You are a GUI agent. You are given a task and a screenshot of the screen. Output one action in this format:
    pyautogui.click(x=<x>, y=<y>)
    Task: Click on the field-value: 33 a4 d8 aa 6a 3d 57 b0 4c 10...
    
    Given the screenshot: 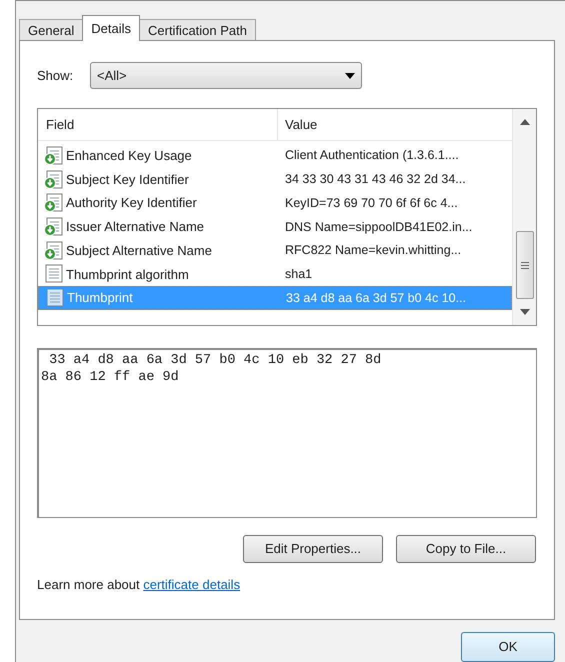 What is the action you would take?
    pyautogui.click(x=375, y=298)
    